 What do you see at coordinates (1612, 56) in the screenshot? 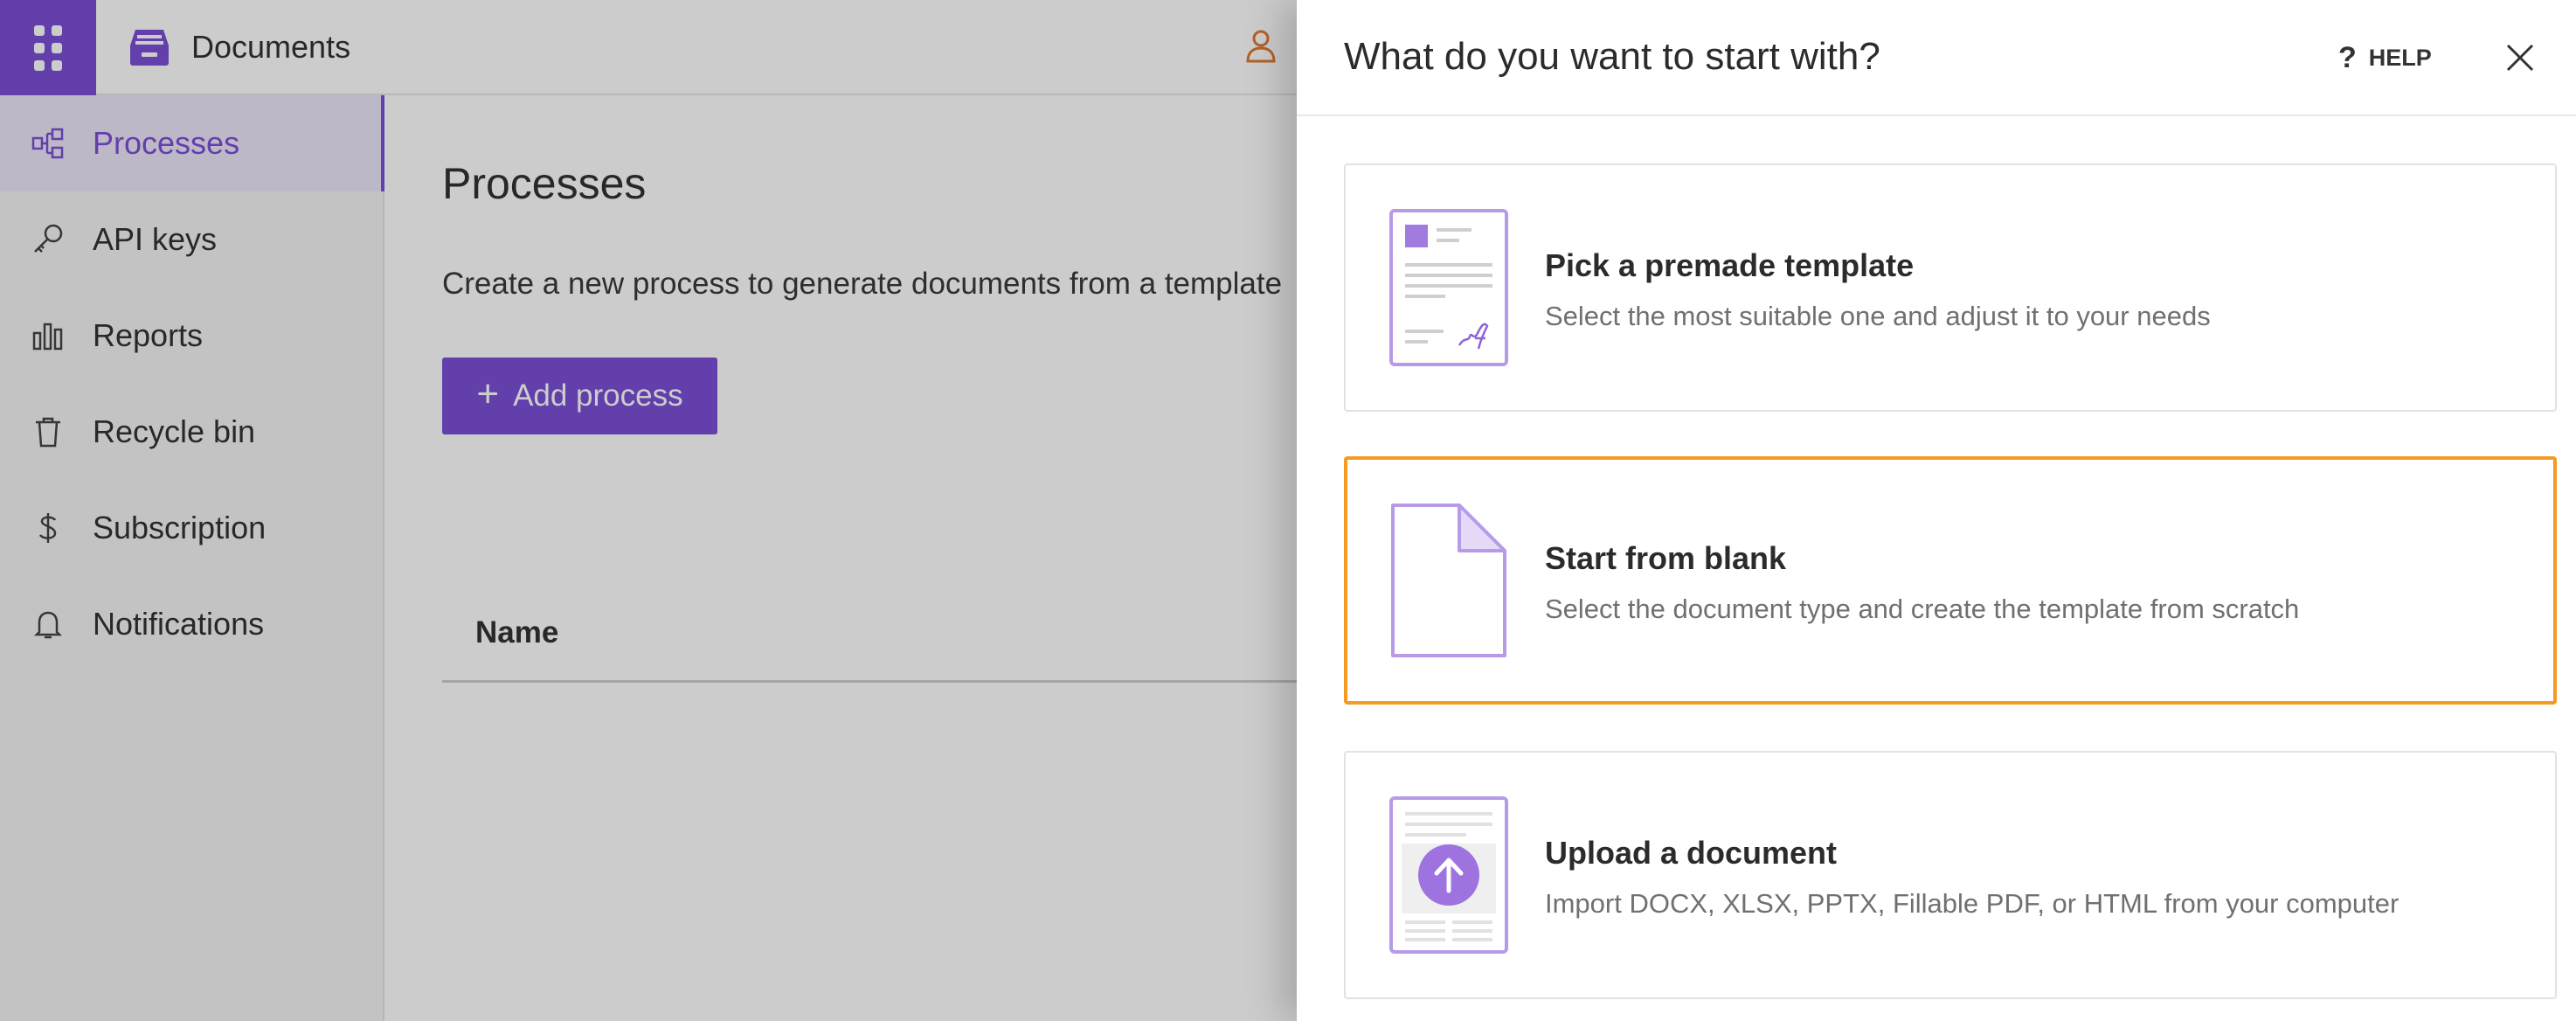
I see `drawer-title: What do you want to start with?` at bounding box center [1612, 56].